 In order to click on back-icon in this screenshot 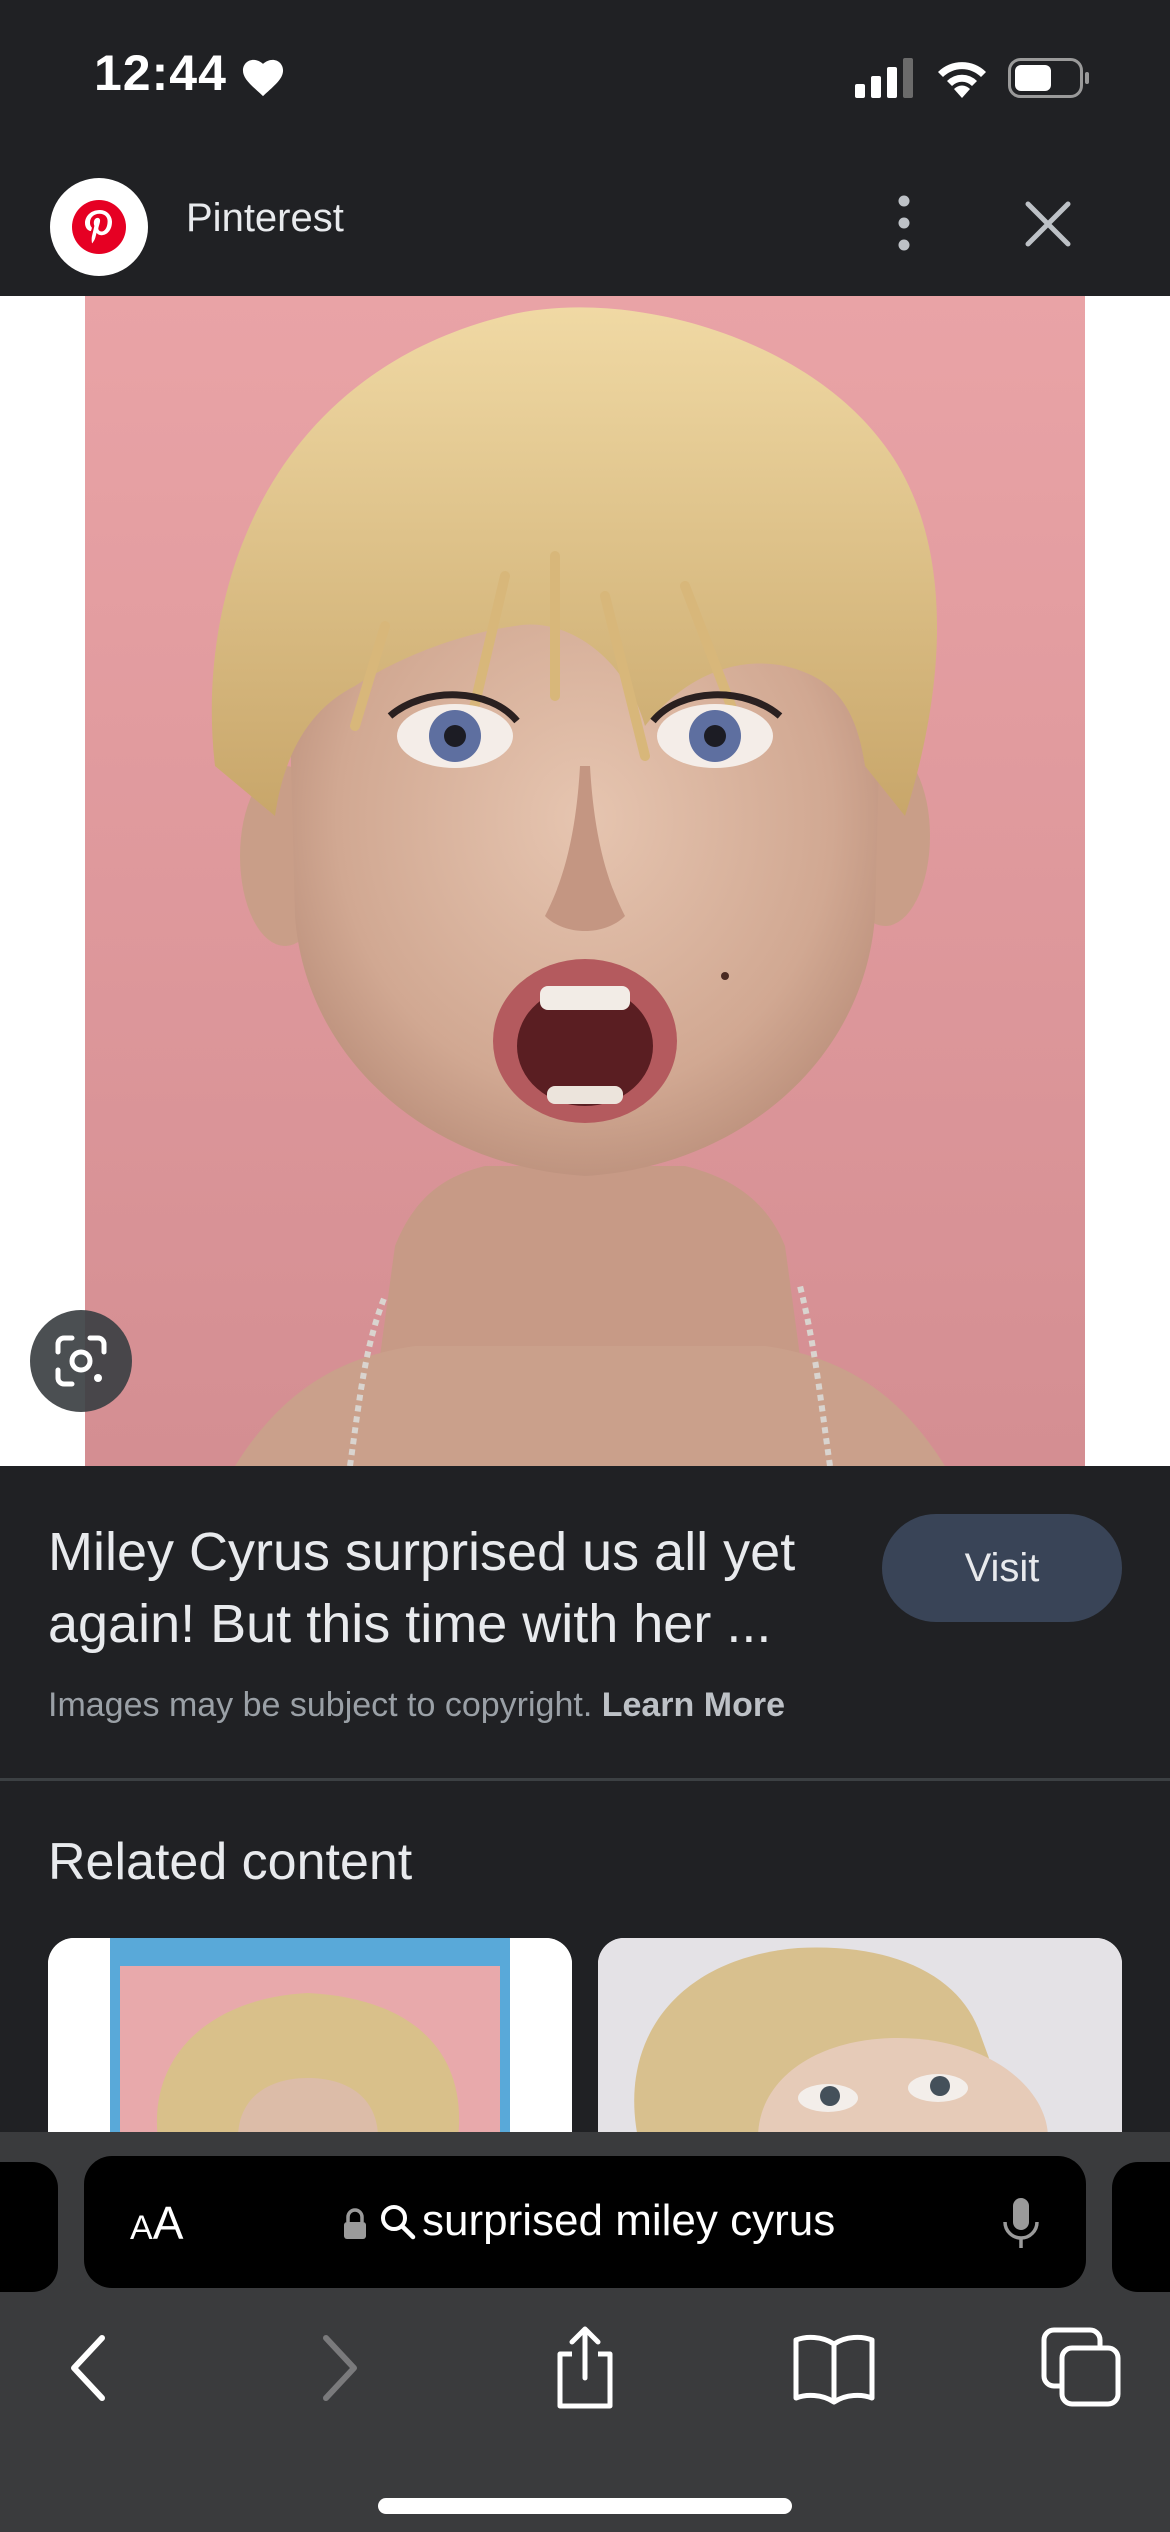, I will do `click(88, 2368)`.